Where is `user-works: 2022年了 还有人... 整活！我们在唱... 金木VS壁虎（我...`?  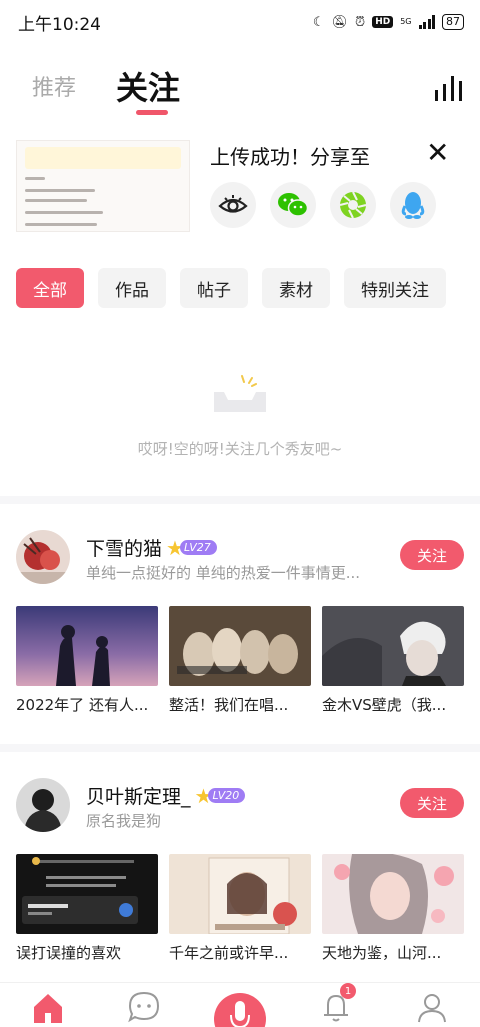
user-works: 2022年了 还有人... 整活！我们在唱... 金木VS壁虎（我... is located at coordinates (240, 660).